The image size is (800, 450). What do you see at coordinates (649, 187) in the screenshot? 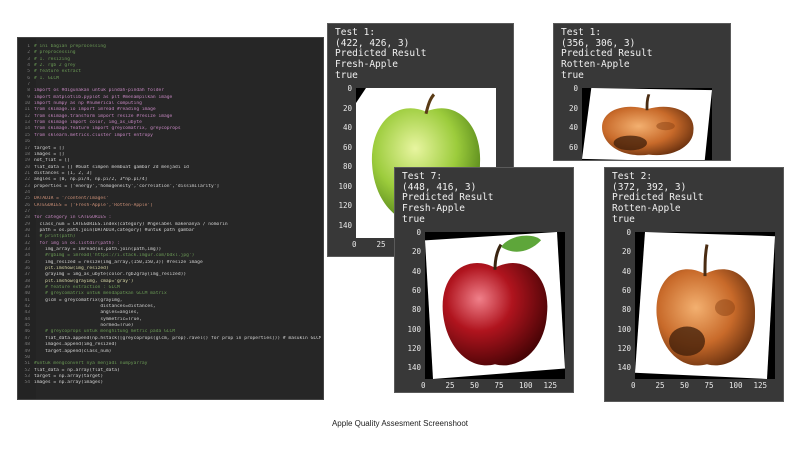
I see `image-shape: (372, 392, 3)` at bounding box center [649, 187].